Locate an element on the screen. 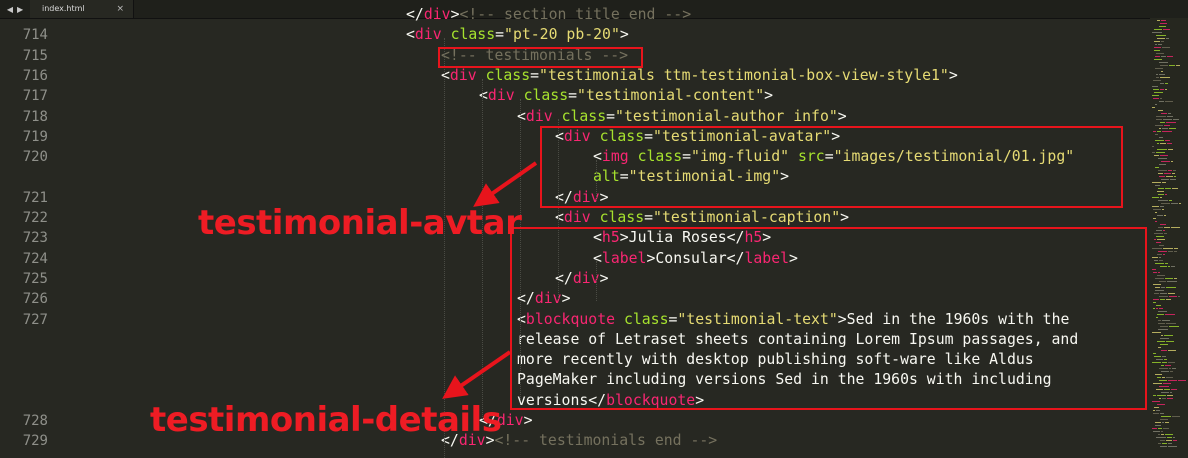 Image resolution: width=1188 pixels, height=458 pixels. details-annotation-label: testimonial-details is located at coordinates (326, 420).